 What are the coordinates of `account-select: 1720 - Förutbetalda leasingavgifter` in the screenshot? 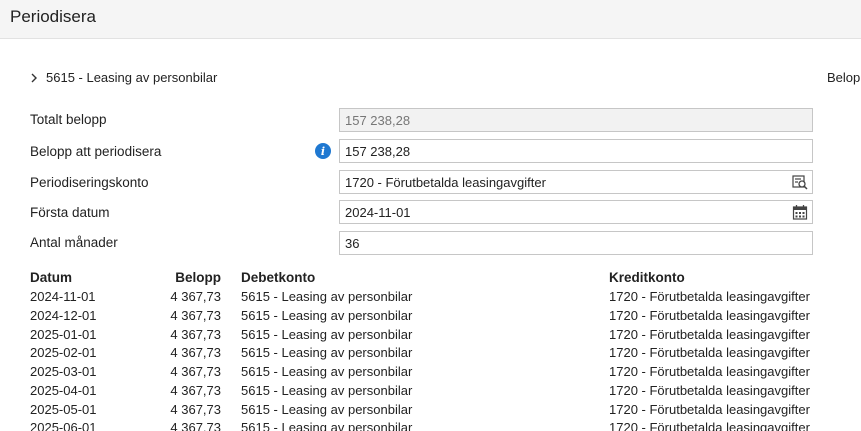 It's located at (576, 182).